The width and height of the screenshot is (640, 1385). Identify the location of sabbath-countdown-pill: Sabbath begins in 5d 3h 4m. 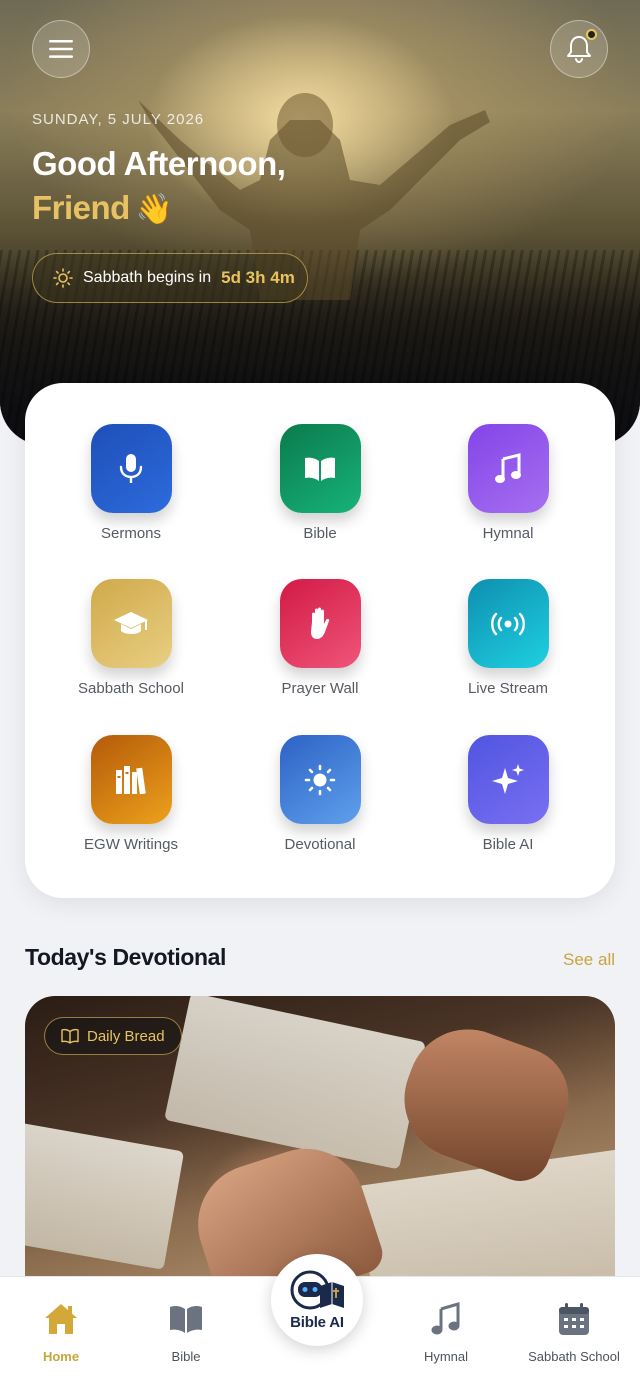
(170, 278).